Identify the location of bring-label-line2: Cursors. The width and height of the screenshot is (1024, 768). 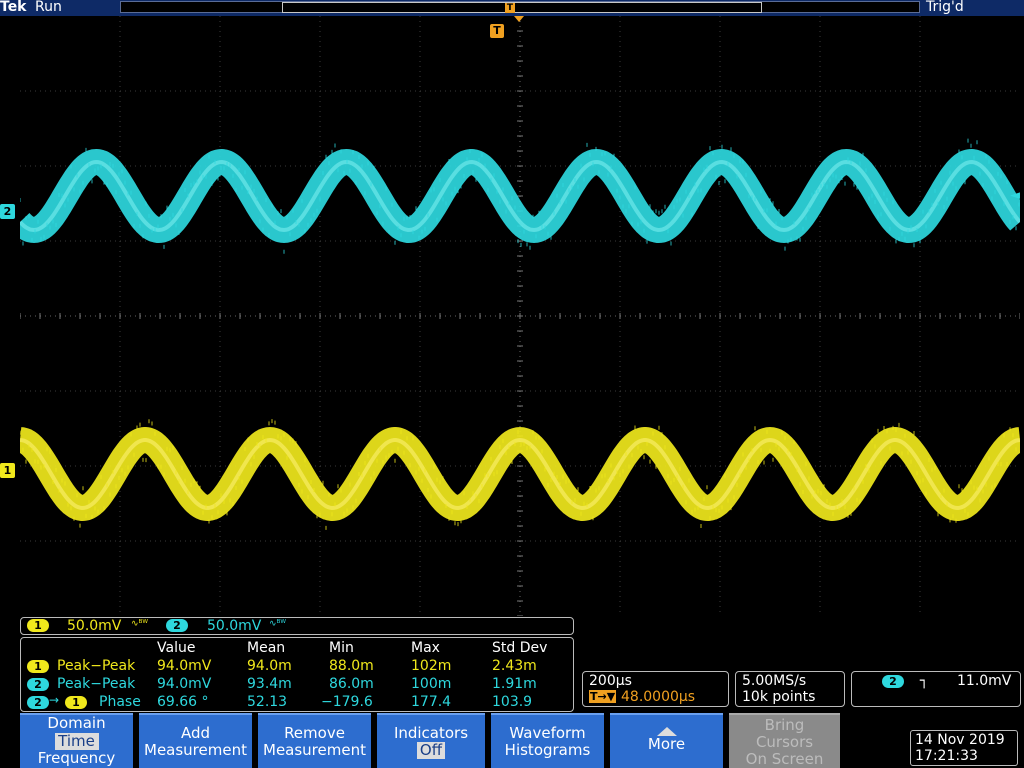
(784, 742).